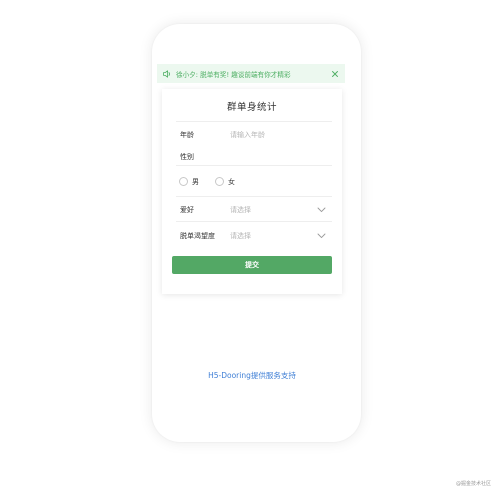 This screenshot has height=497, width=499. What do you see at coordinates (251, 107) in the screenshot?
I see `form-title: 群单身统计` at bounding box center [251, 107].